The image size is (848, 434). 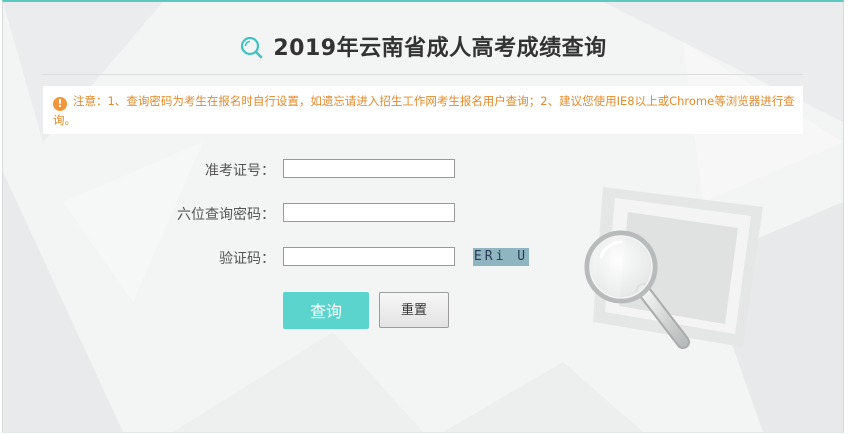 What do you see at coordinates (369, 168) in the screenshot?
I see `exam-number-input` at bounding box center [369, 168].